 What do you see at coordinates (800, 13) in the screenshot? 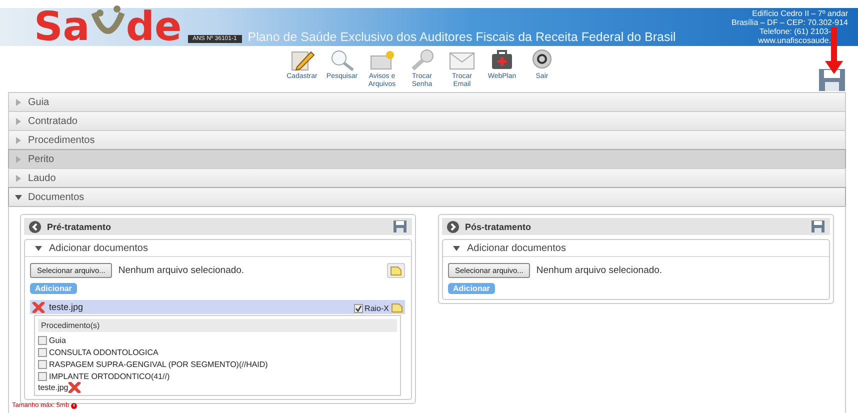
I see `address-line: Edifício Cedro II – 7º andar` at bounding box center [800, 13].